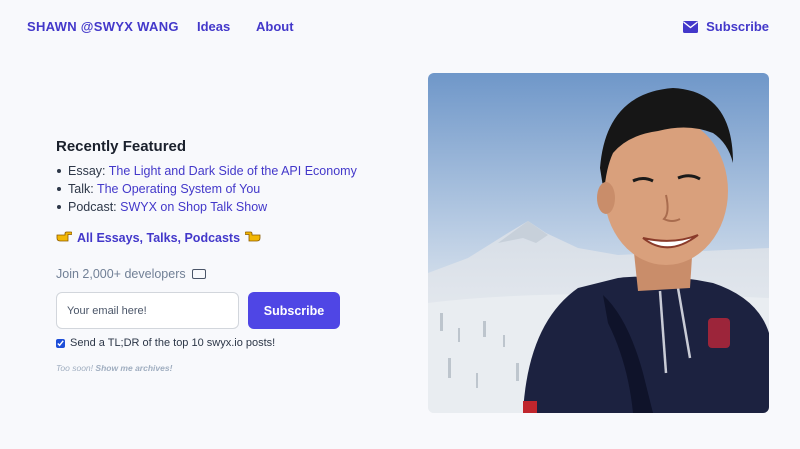 This screenshot has height=449, width=800. I want to click on featured-item-prefix: Essay:, so click(88, 171).